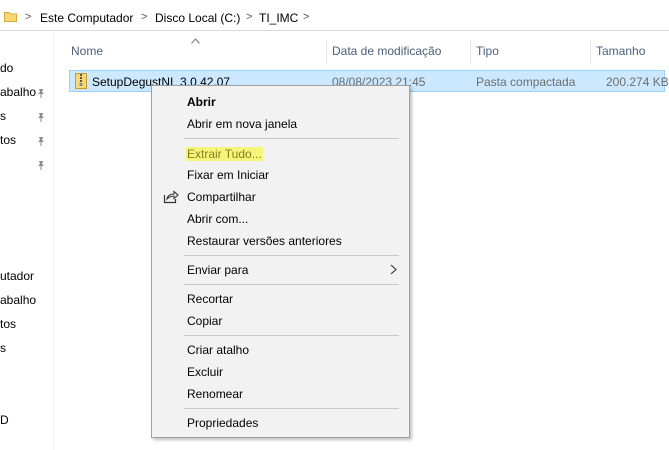 Image resolution: width=669 pixels, height=450 pixels. What do you see at coordinates (171, 197) in the screenshot?
I see `share-icon` at bounding box center [171, 197].